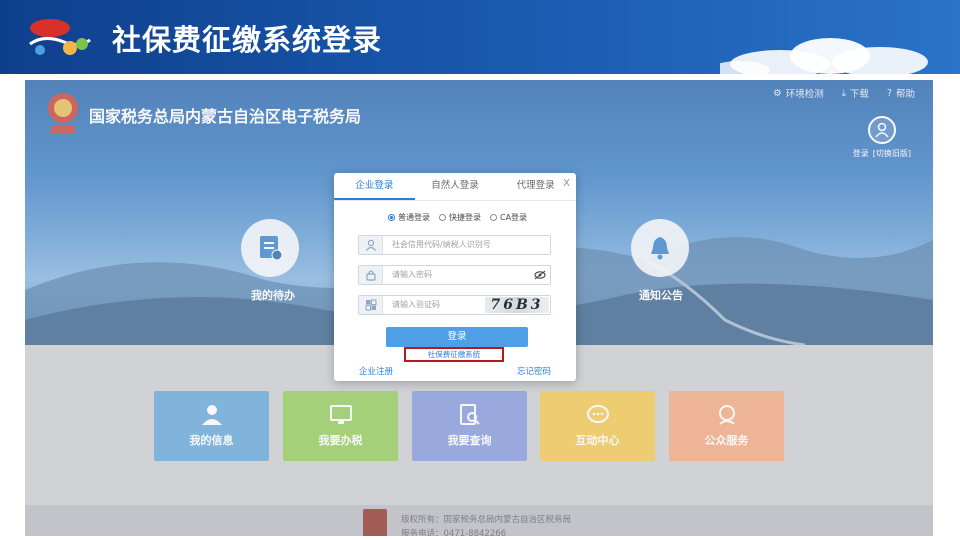  I want to click on social-insurance-system-link: 社保费征缴系统, so click(454, 354).